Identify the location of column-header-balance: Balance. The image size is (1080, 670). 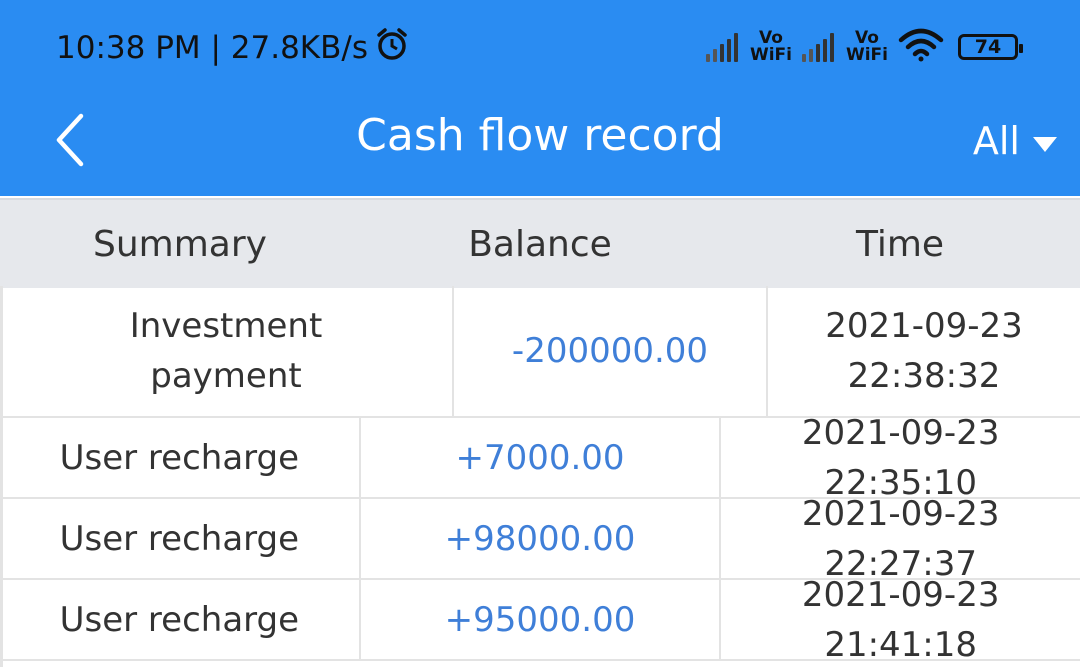
(540, 244).